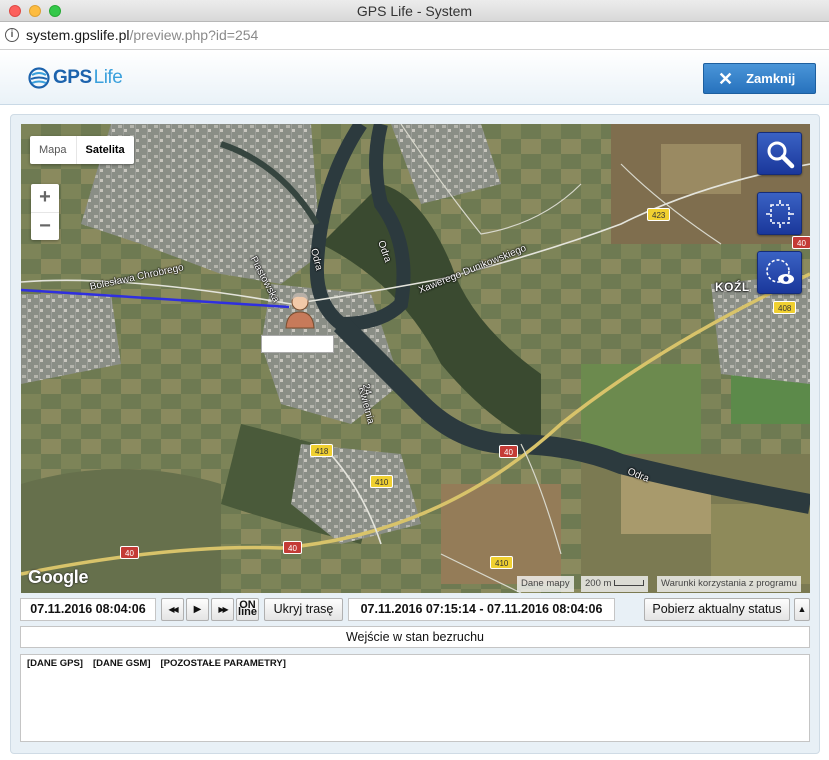 This screenshot has height=760, width=829. I want to click on map-data-attribution: Dane mapy, so click(545, 584).